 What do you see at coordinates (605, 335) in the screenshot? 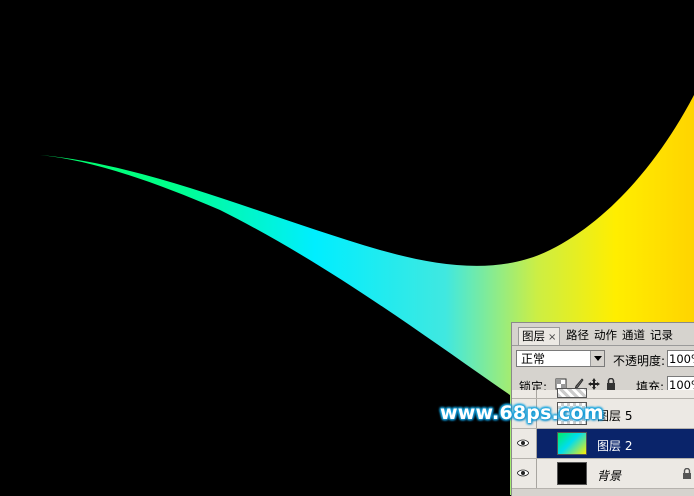
I see `tab-actions: 动作` at bounding box center [605, 335].